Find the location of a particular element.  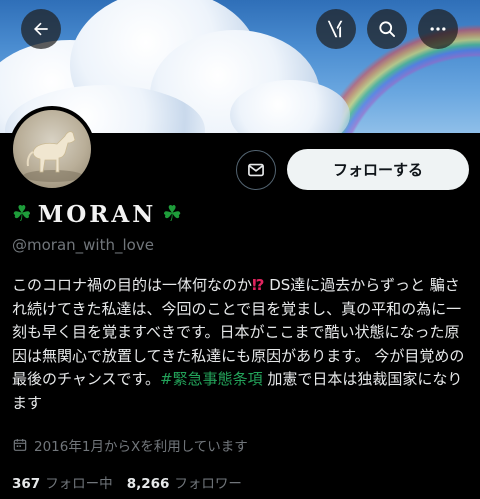

grok-icon is located at coordinates (335, 29).